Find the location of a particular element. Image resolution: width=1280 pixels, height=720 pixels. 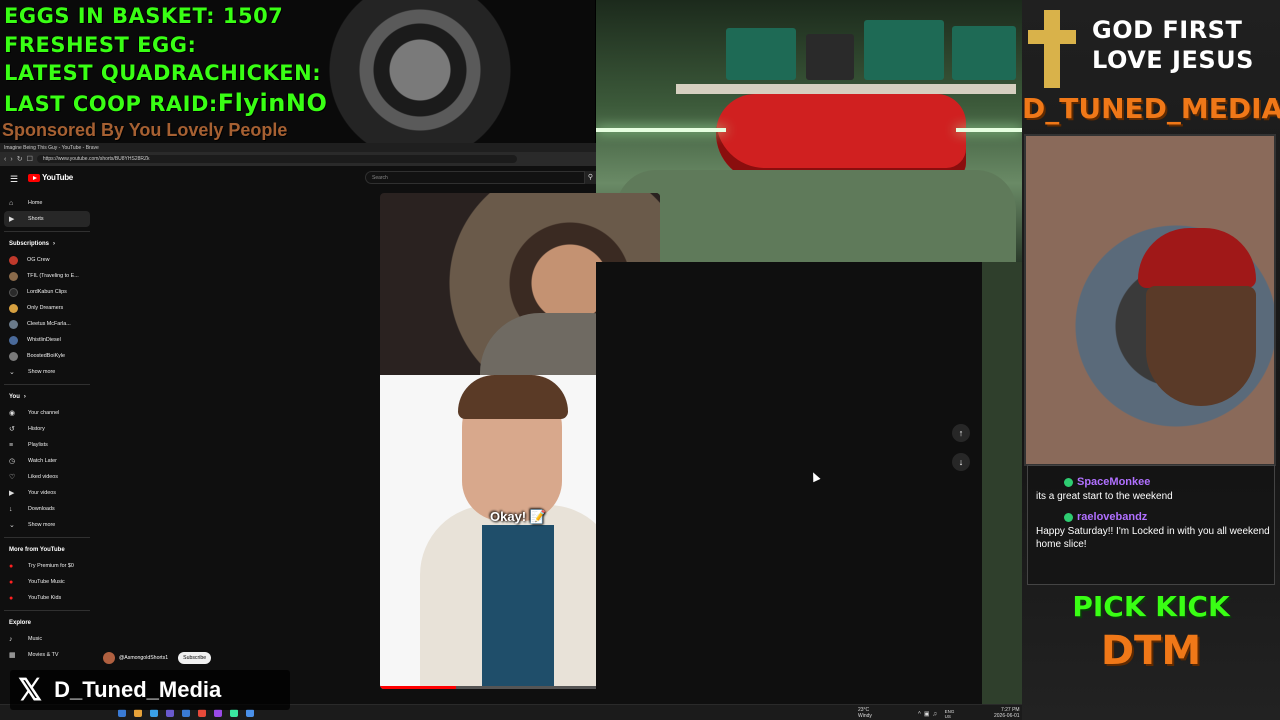

browser-tab: Imagine Being This Guy - YouTube - Brave is located at coordinates (298, 147).